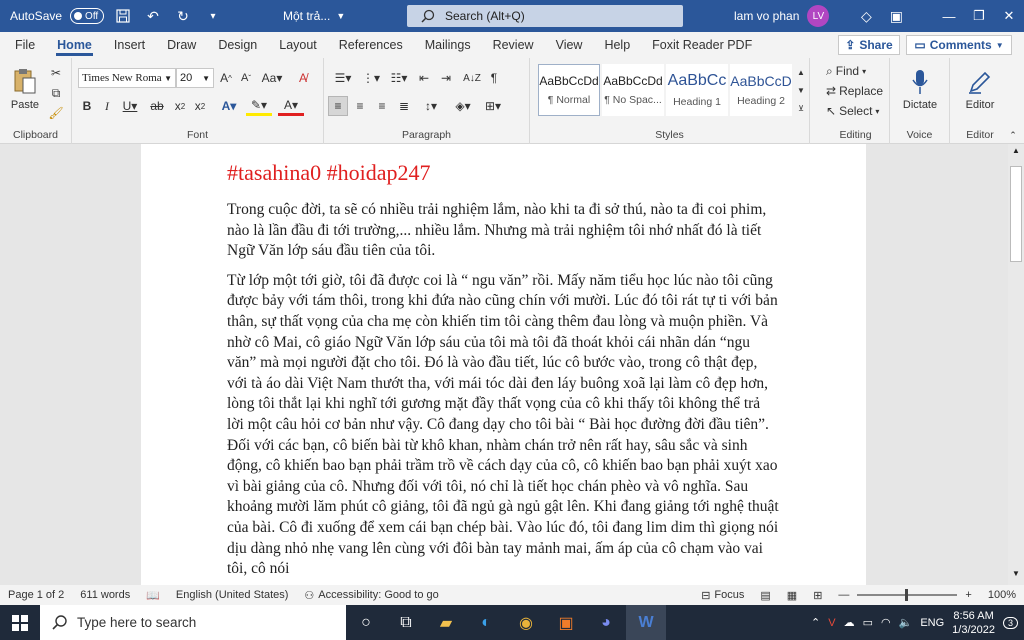 The height and width of the screenshot is (640, 1024). What do you see at coordinates (123, 16) in the screenshot?
I see `save-icon` at bounding box center [123, 16].